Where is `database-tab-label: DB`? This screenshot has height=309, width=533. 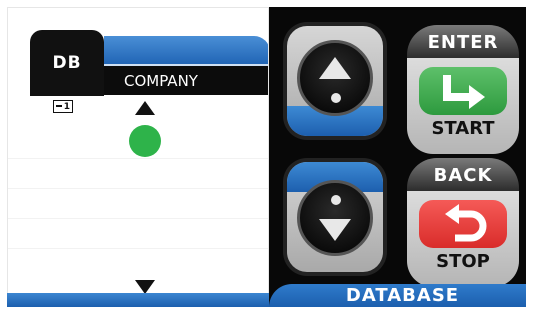 database-tab-label: DB is located at coordinates (67, 63).